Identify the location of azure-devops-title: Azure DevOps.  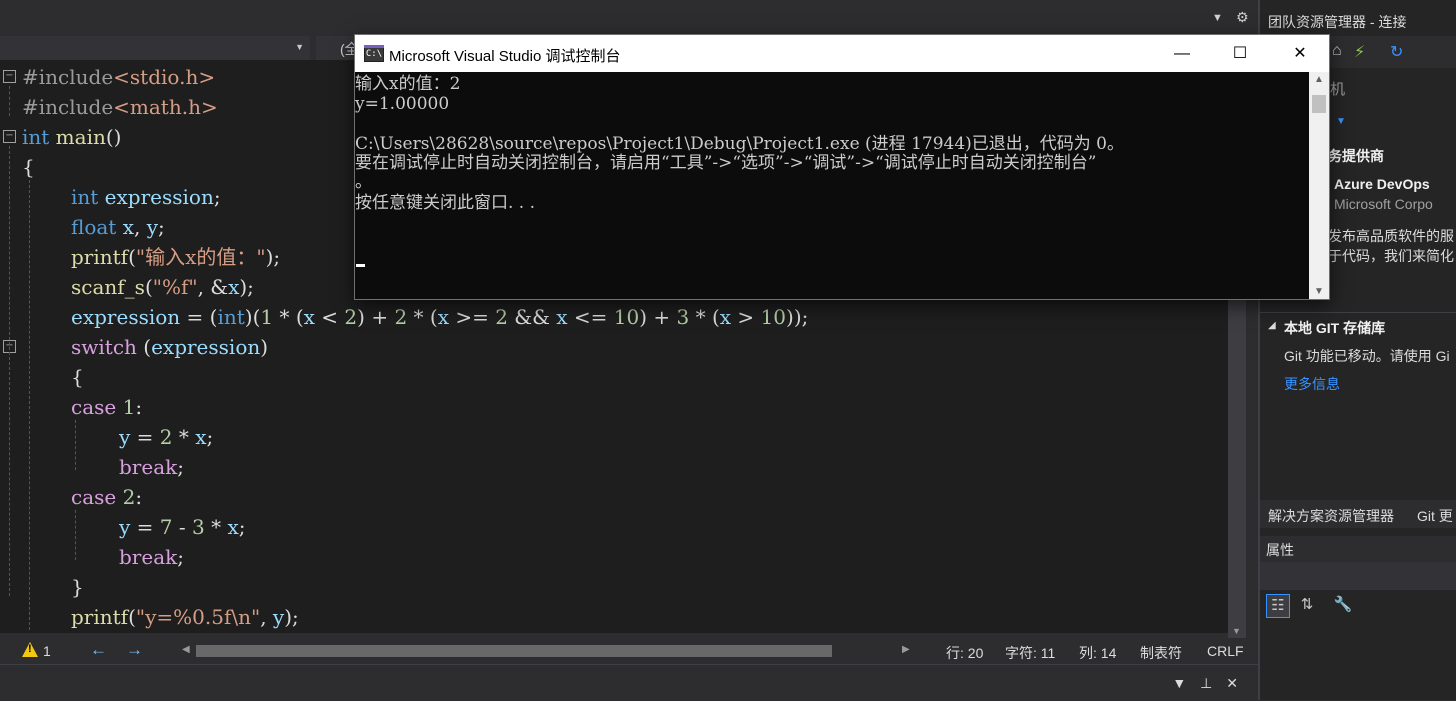
(1382, 184).